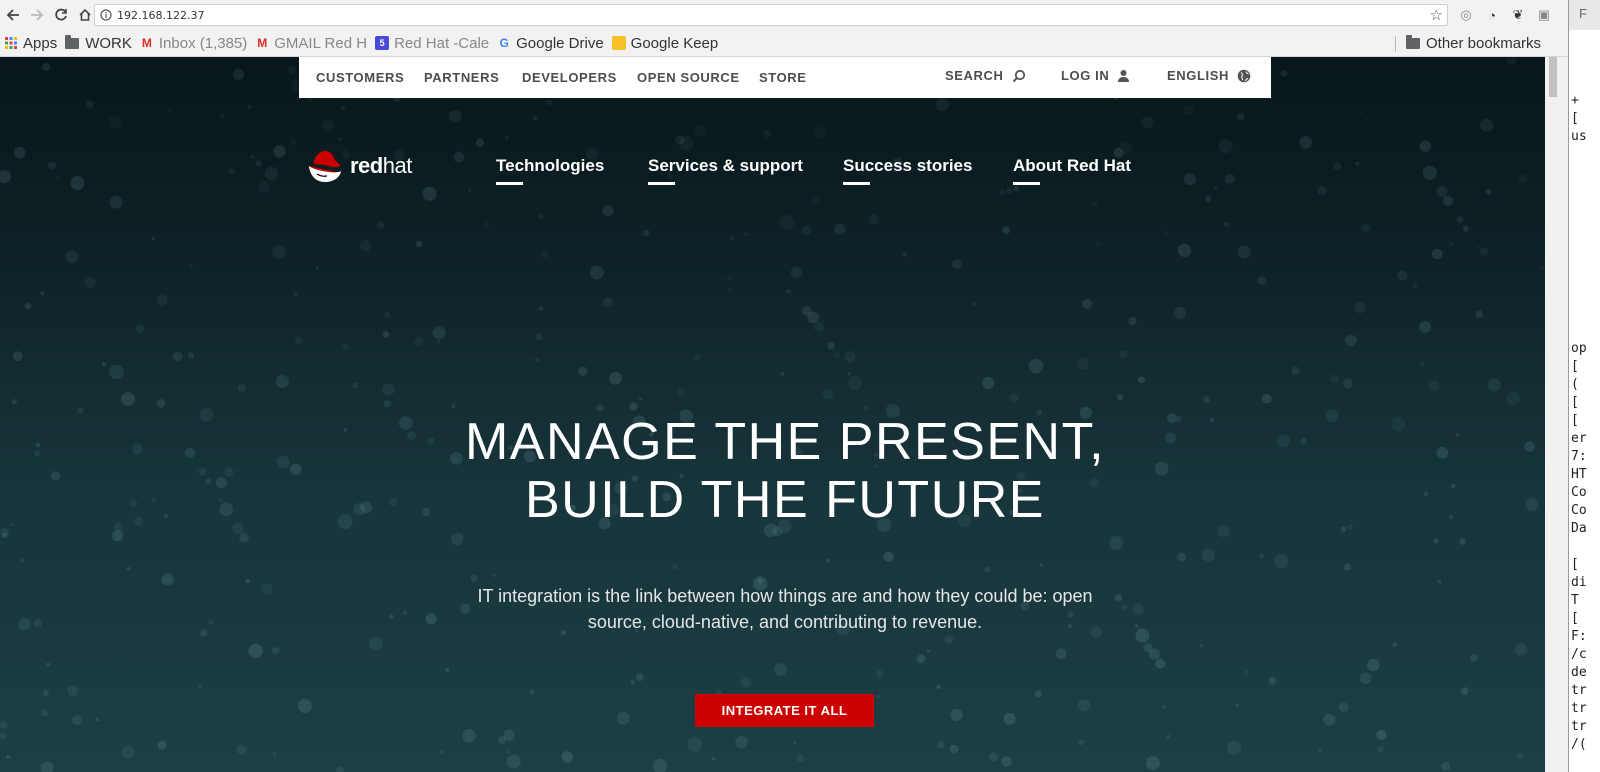 Image resolution: width=1600 pixels, height=772 pixels. Describe the element at coordinates (725, 170) in the screenshot. I see `nav-services-support: Services & support` at that location.